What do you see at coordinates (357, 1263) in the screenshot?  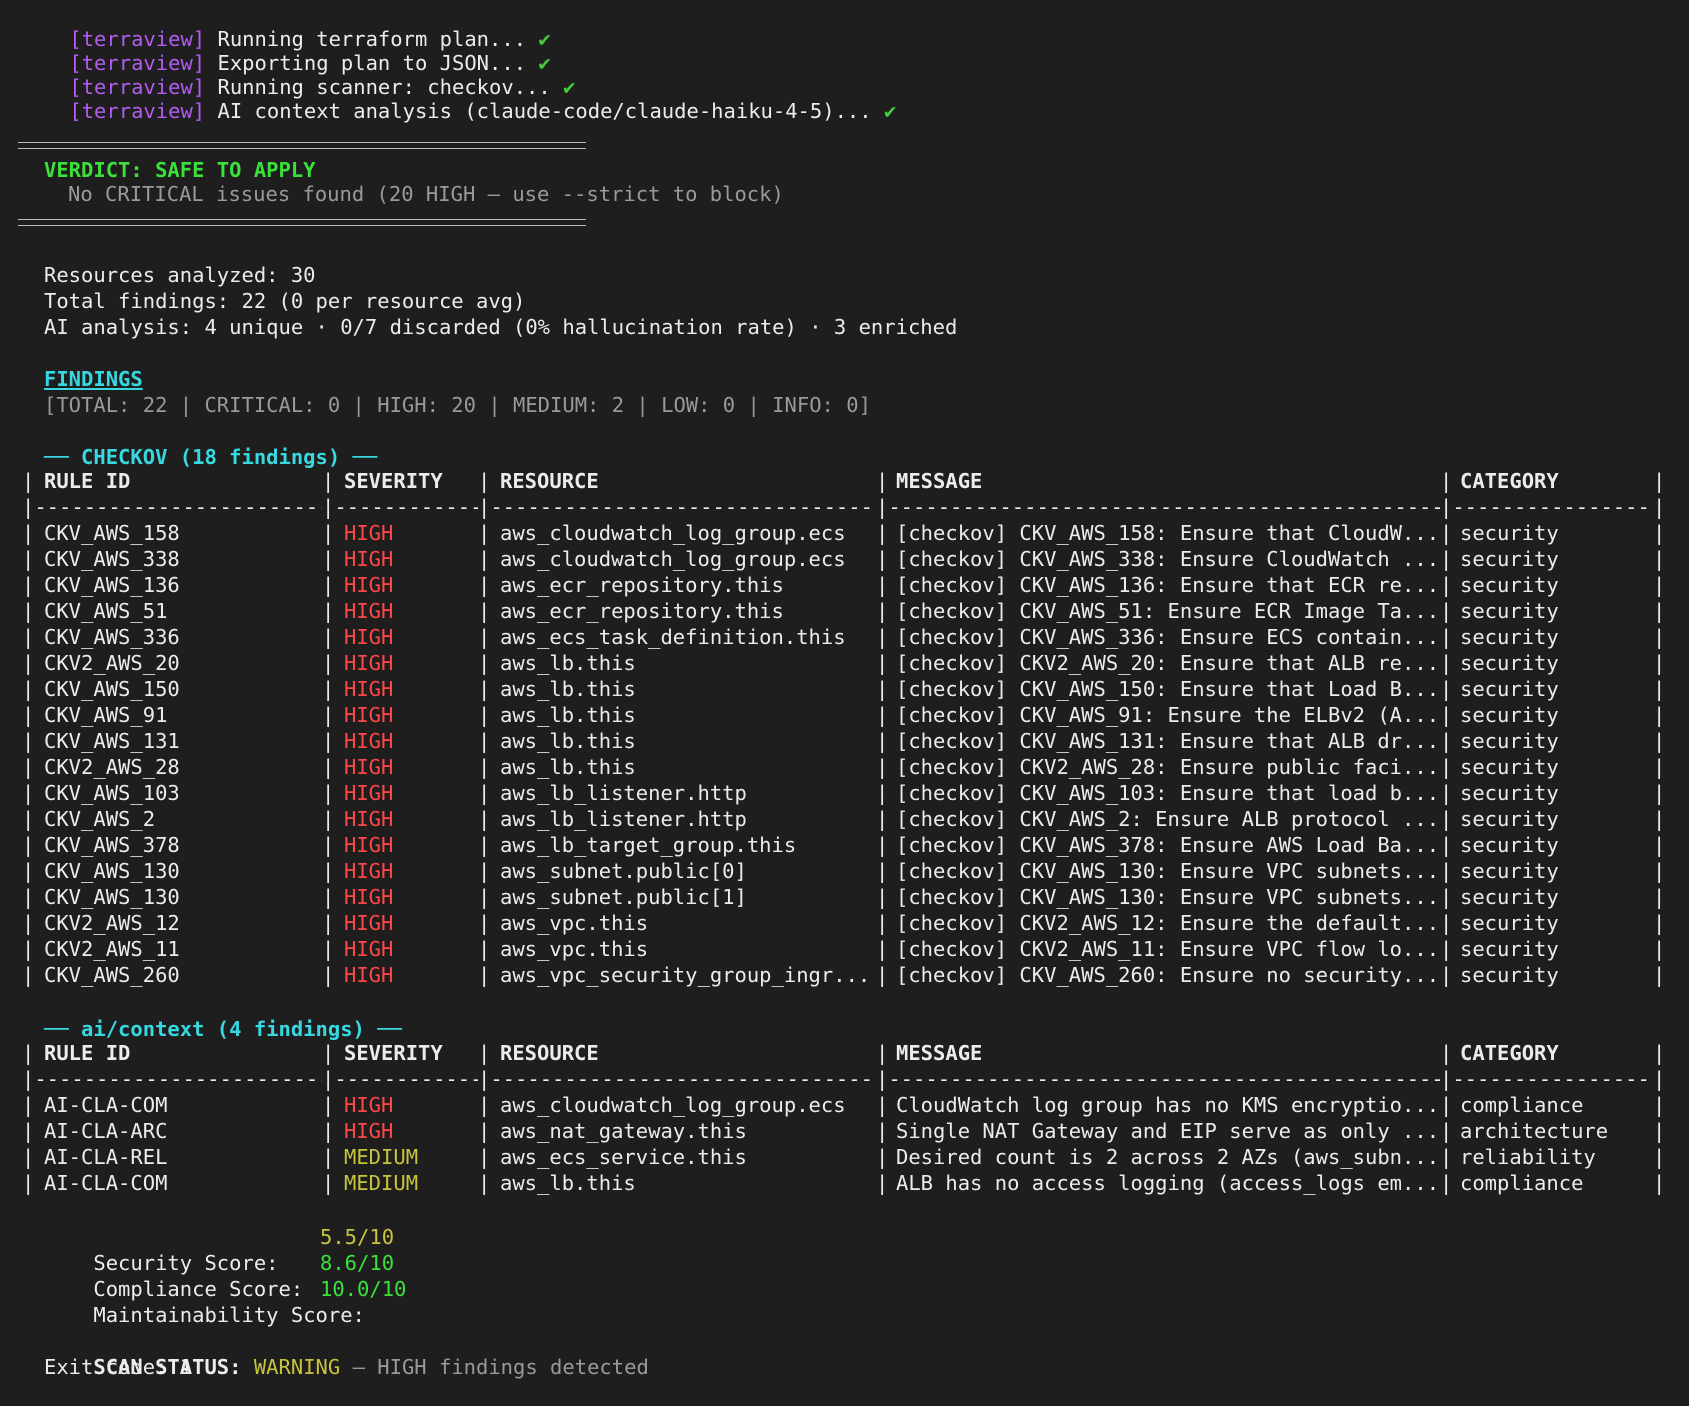 I see `score-value-compliance: 8.6/10` at bounding box center [357, 1263].